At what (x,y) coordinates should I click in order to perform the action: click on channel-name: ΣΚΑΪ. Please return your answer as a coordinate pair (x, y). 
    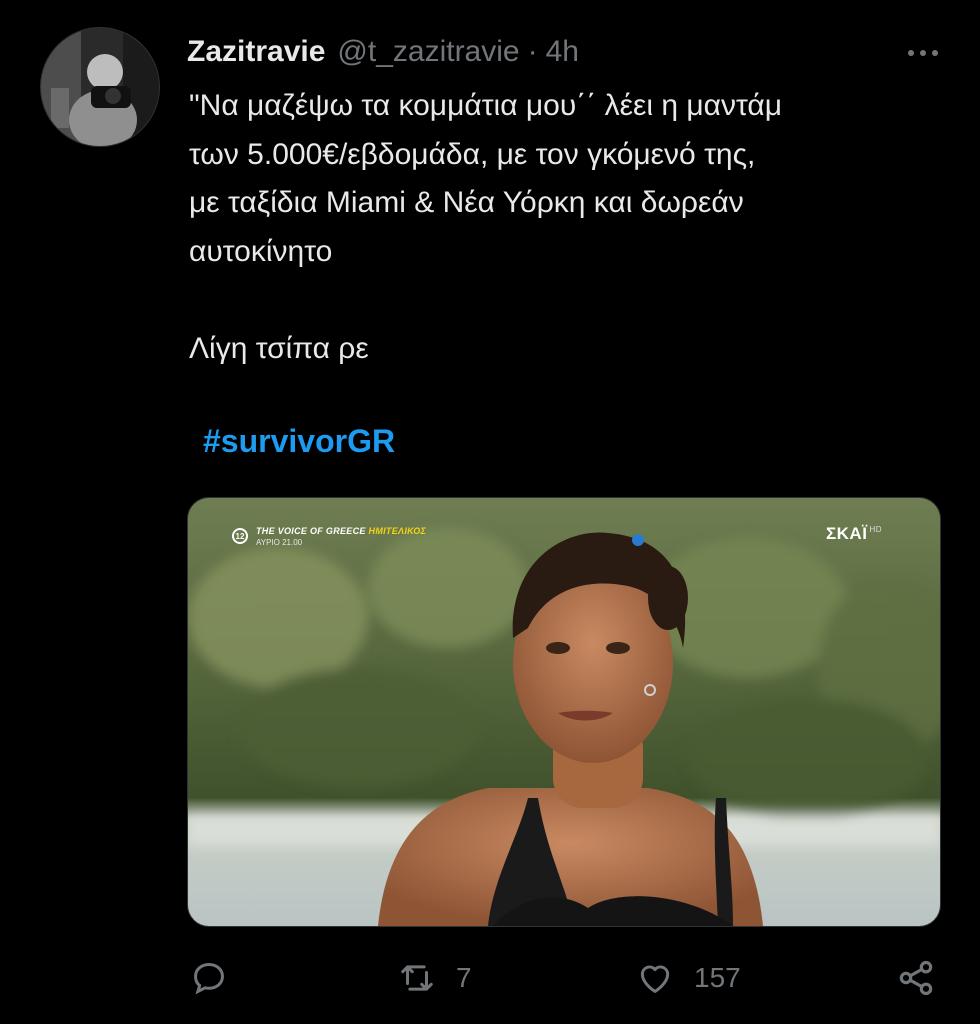
    Looking at the image, I should click on (846, 533).